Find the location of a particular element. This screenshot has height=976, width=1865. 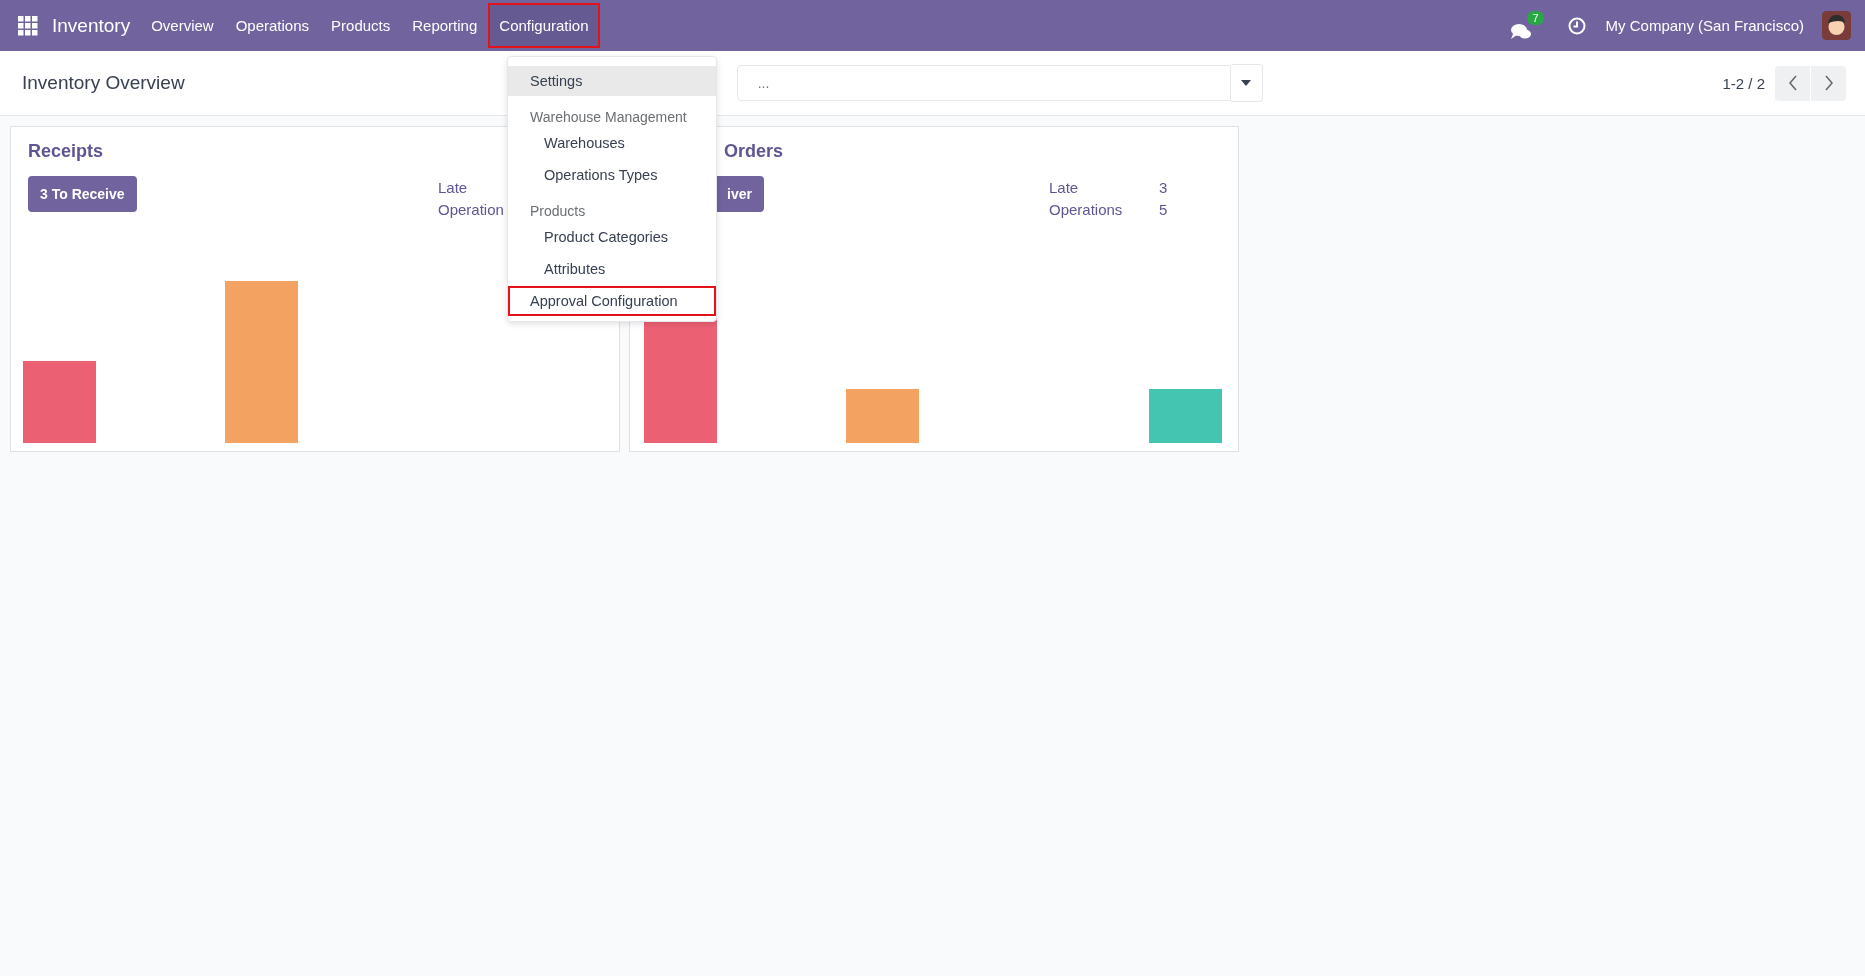

page-title: Inventory Overview is located at coordinates (103, 83).